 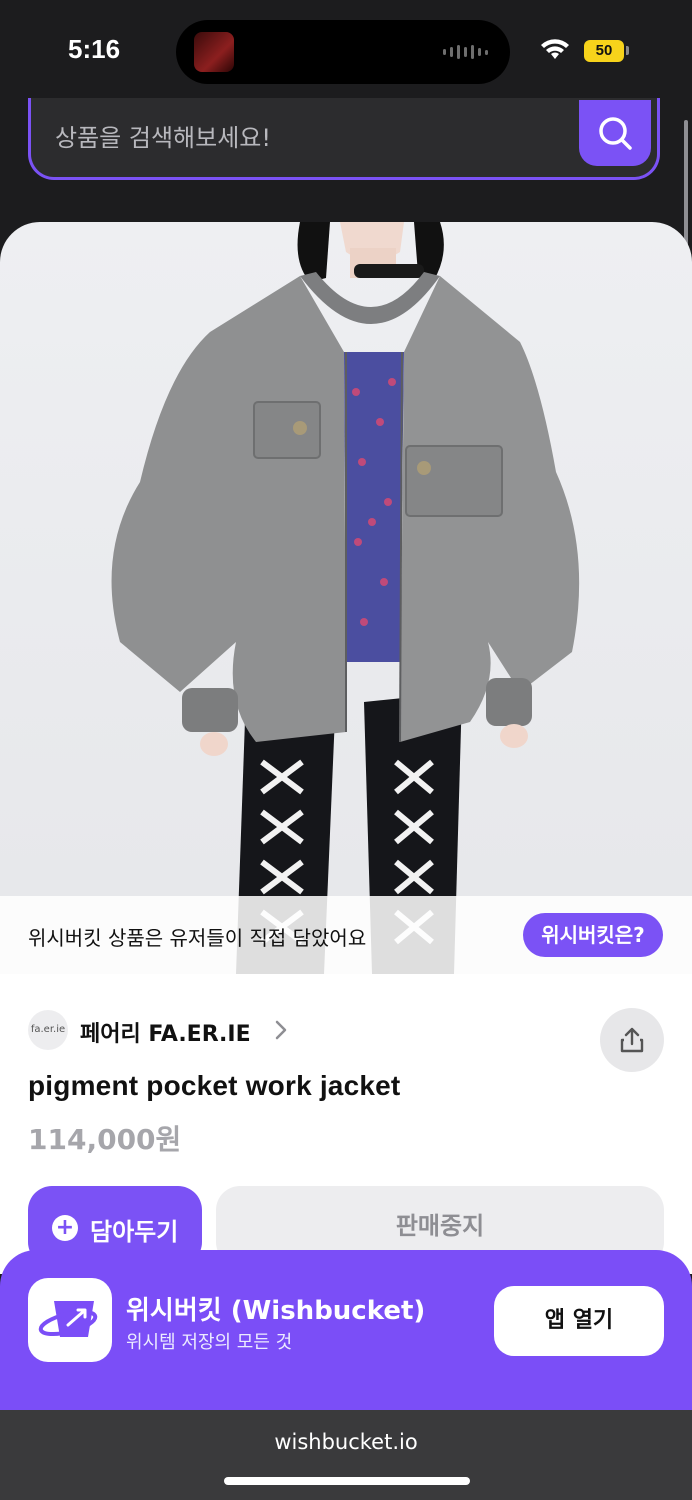 I want to click on status-bar: 5:16 50, so click(x=346, y=52).